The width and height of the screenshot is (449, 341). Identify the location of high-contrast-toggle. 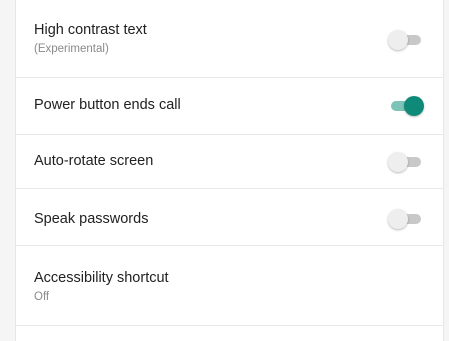
(406, 40).